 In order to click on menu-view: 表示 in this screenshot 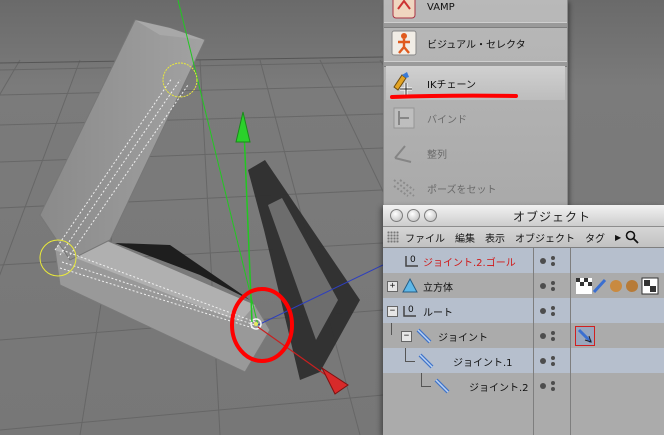, I will do `click(495, 237)`.